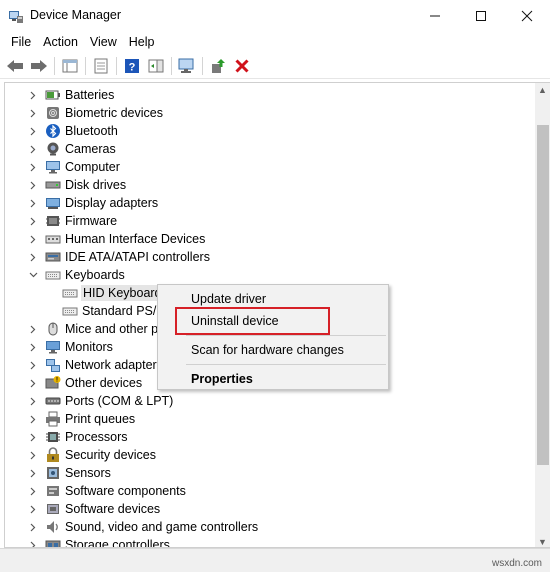 The width and height of the screenshot is (550, 572). Describe the element at coordinates (33, 275) in the screenshot. I see `chevron-down-icon` at that location.